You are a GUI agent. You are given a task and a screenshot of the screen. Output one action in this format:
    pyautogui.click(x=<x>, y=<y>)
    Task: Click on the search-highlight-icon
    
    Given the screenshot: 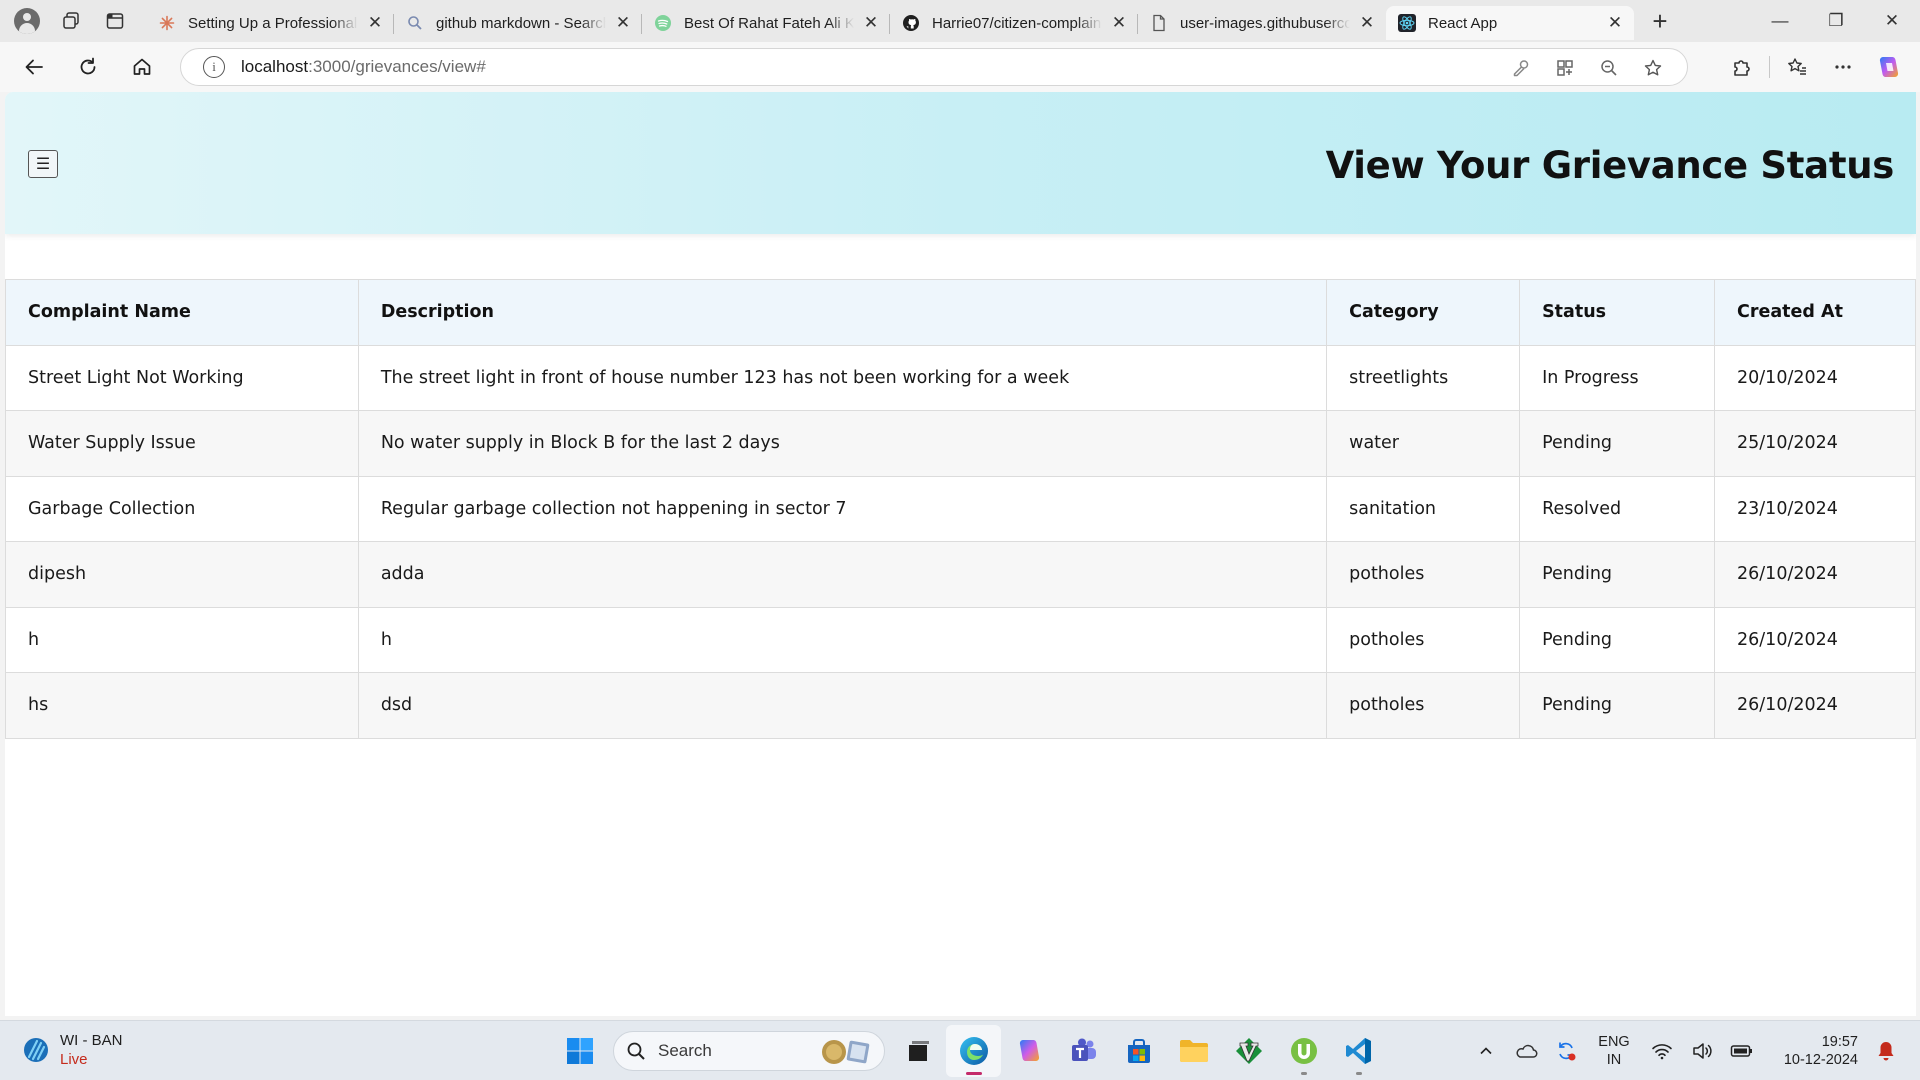 What is the action you would take?
    pyautogui.click(x=846, y=1052)
    